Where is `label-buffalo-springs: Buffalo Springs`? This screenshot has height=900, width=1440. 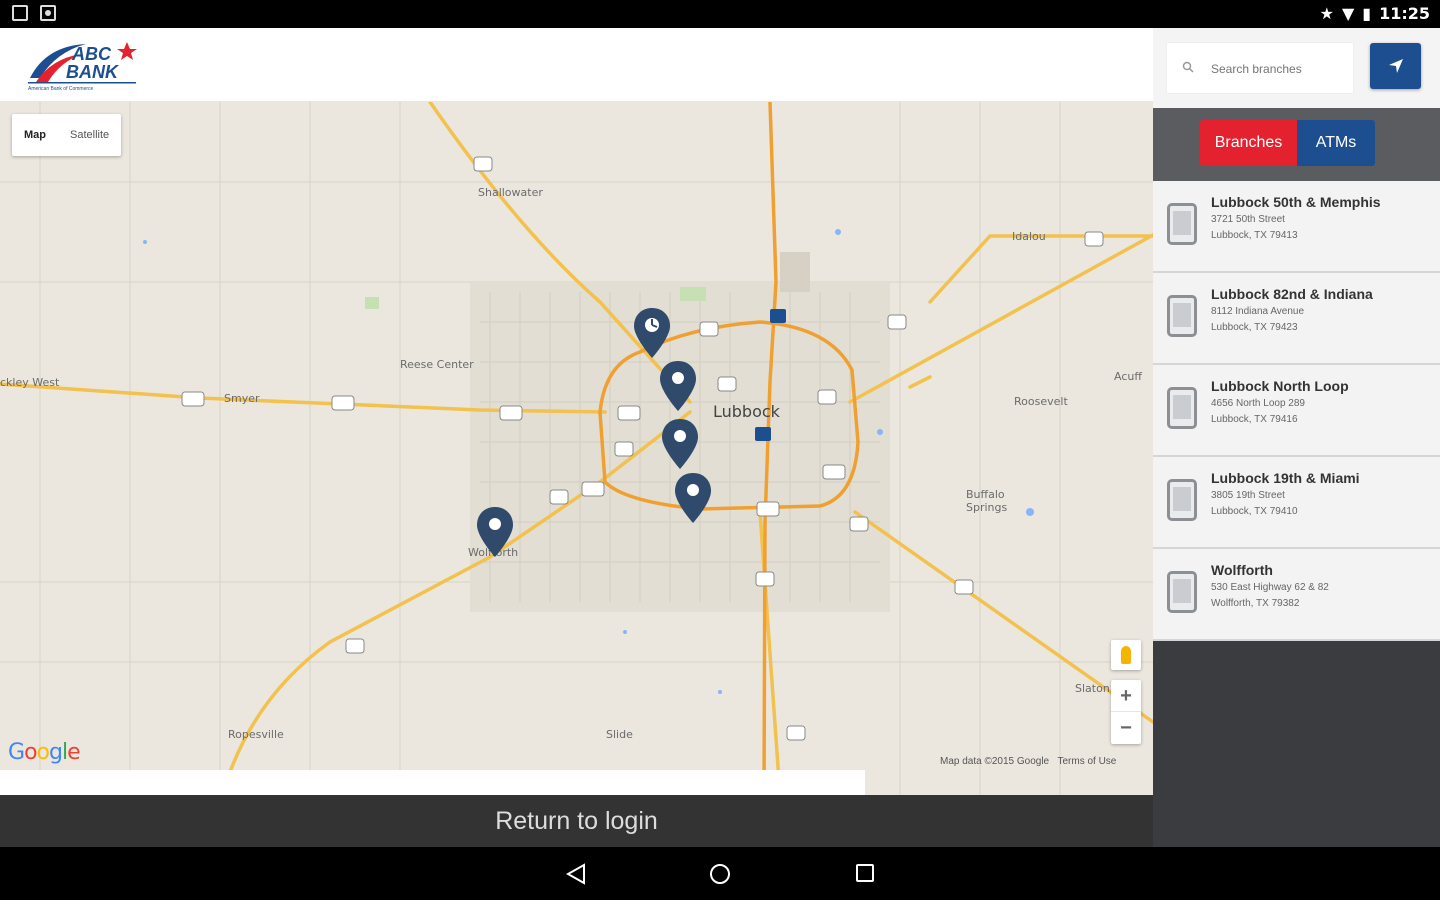 label-buffalo-springs: Buffalo Springs is located at coordinates (987, 501).